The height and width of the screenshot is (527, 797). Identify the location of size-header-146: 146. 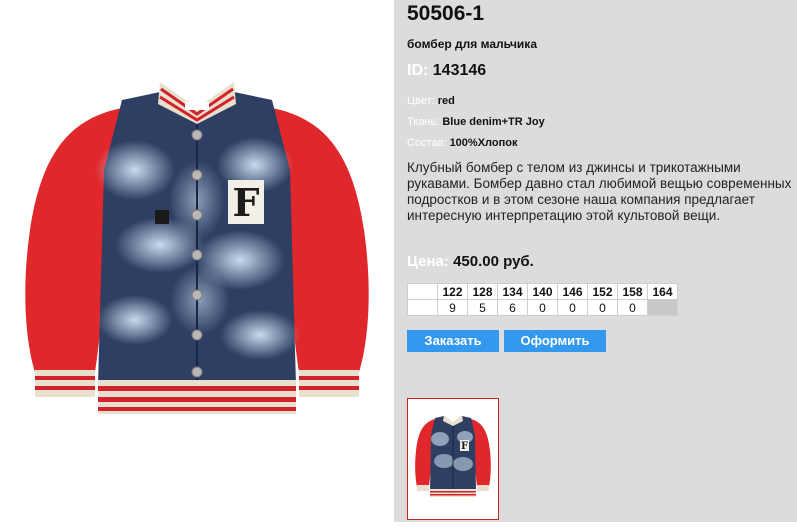
(572, 291).